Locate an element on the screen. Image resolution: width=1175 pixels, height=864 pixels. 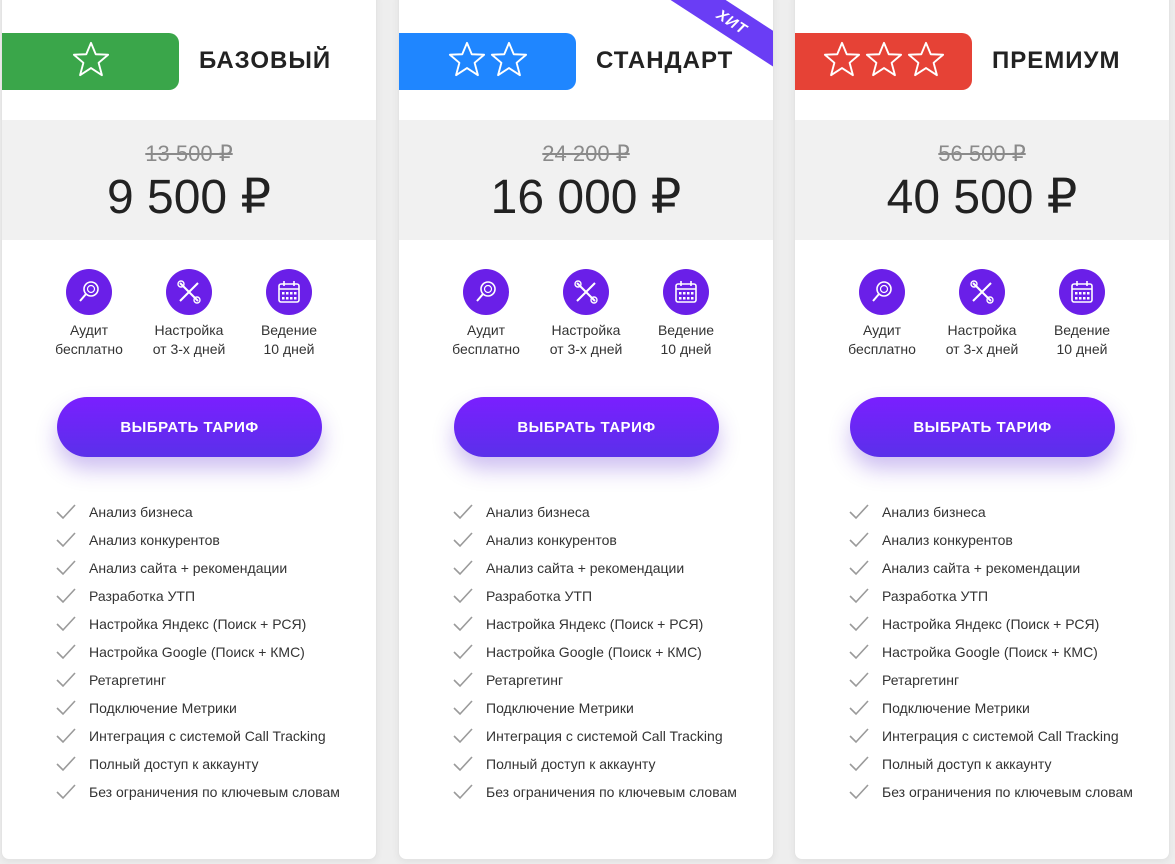
list-item: Анализ бизнеса is located at coordinates (1002, 512).